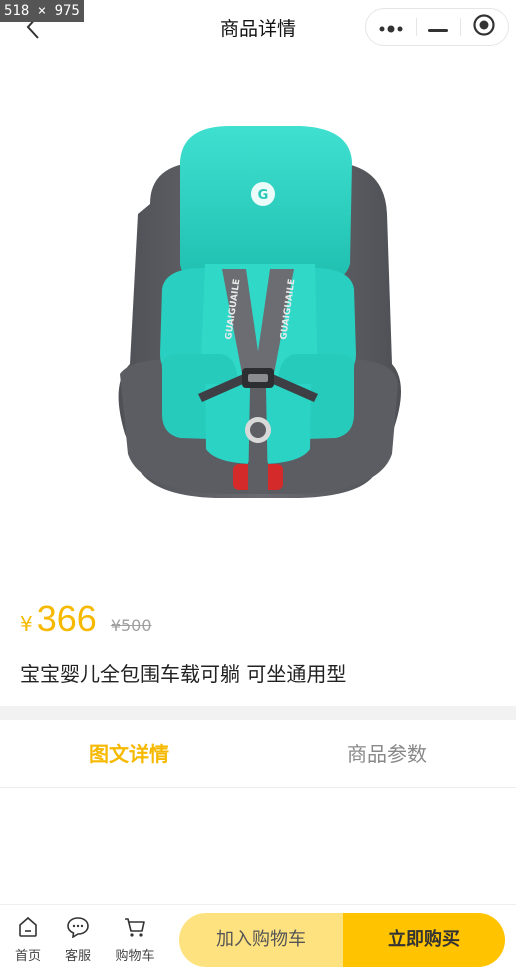 Image resolution: width=516 pixels, height=973 pixels. I want to click on detail-tabs: 图文详情 商品参数, so click(258, 754).